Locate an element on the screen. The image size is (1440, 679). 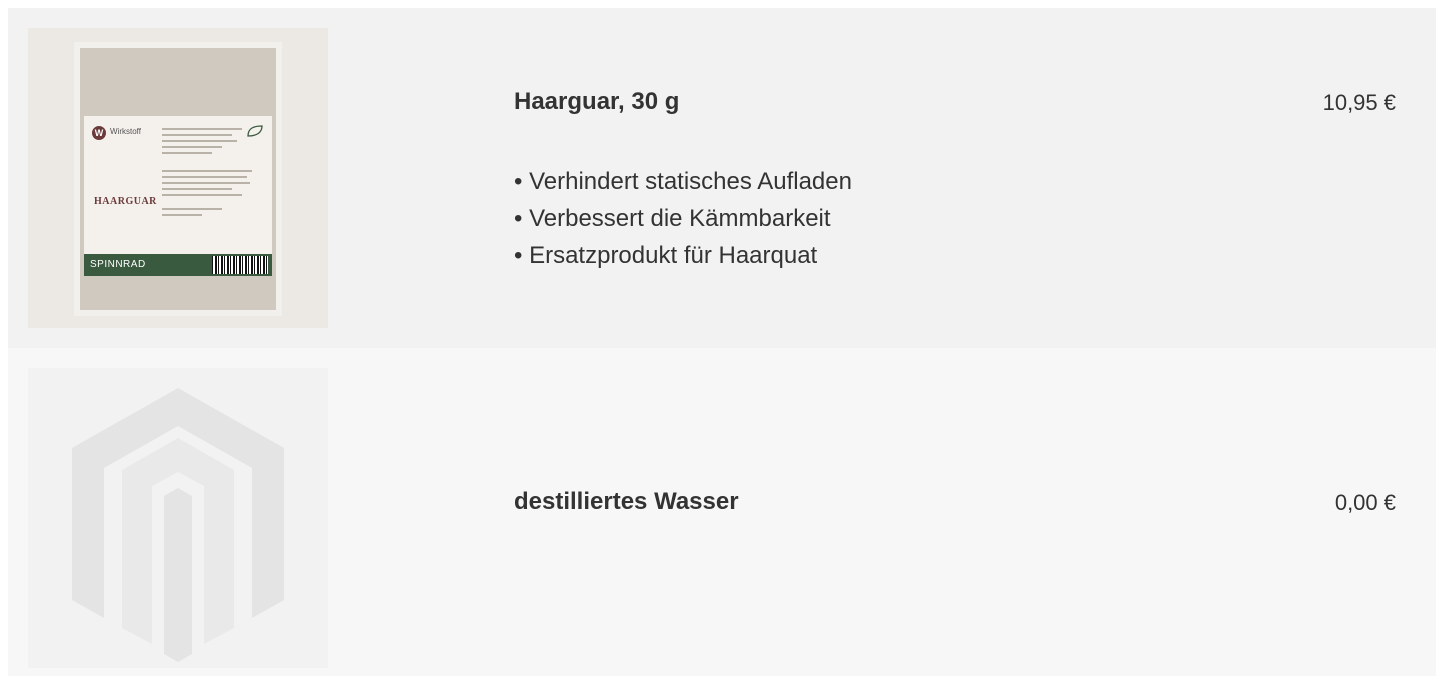
label-fine-print is located at coordinates (212, 172).